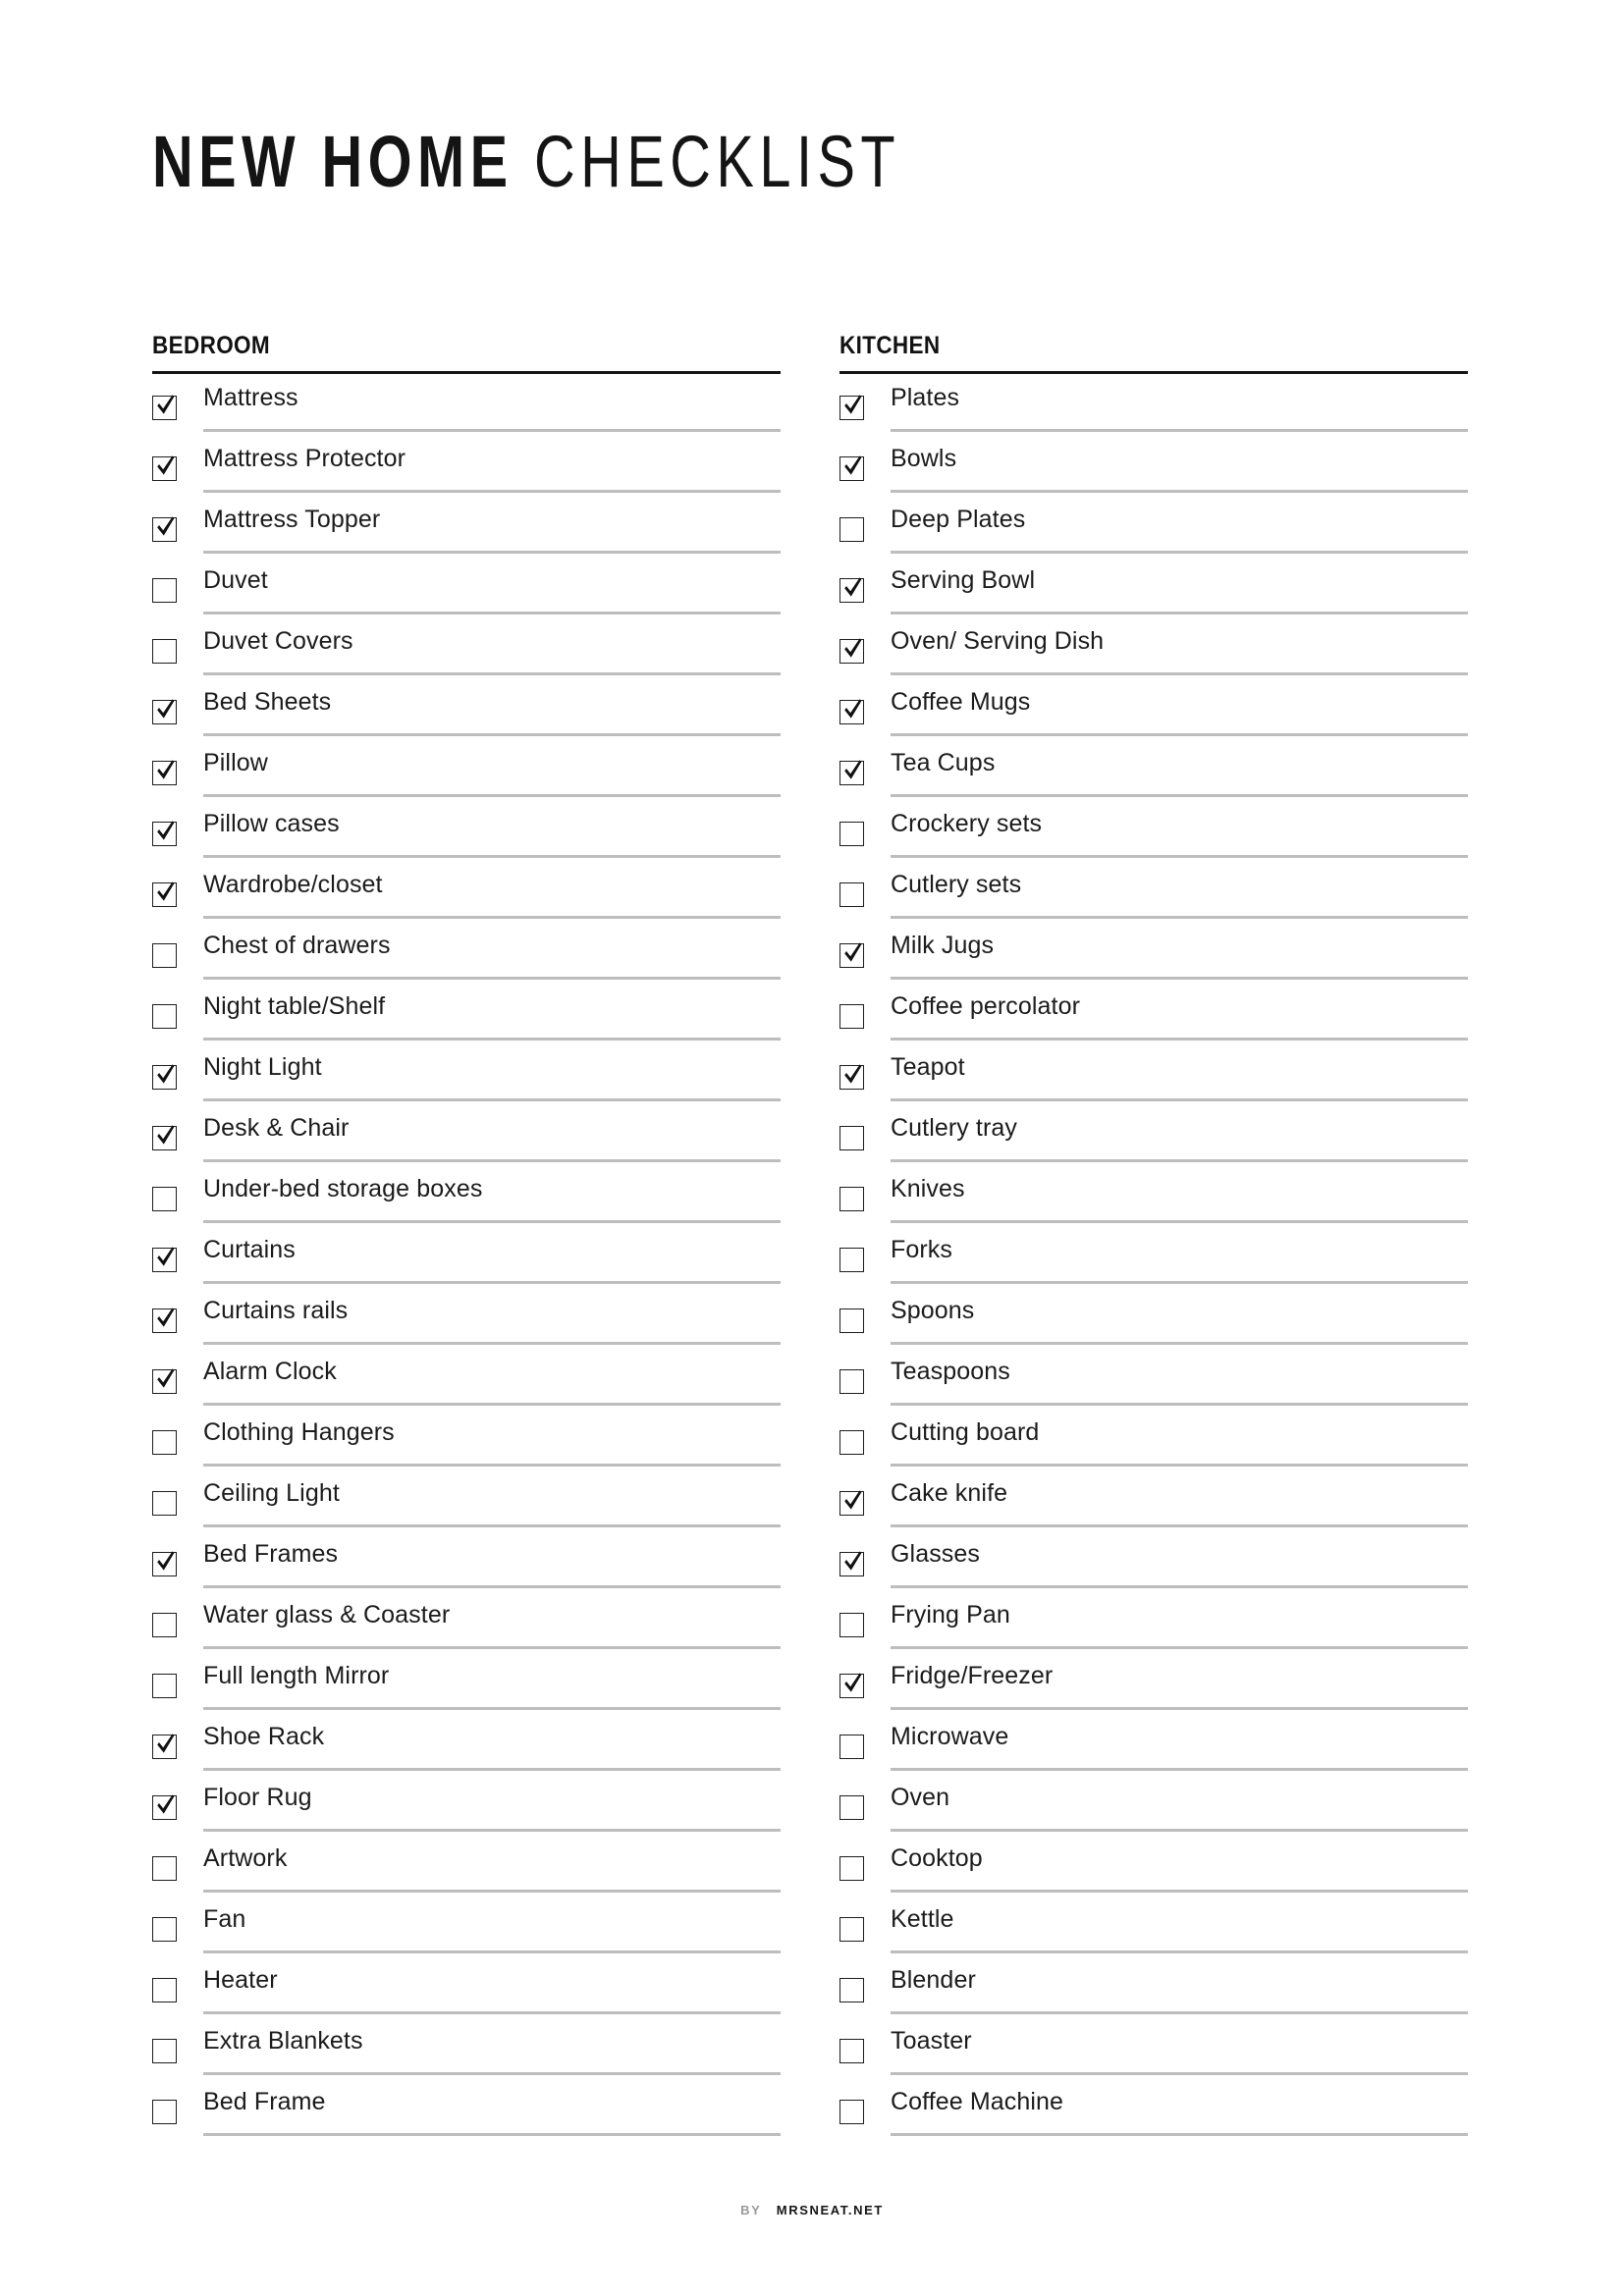  I want to click on item-cell: Bed Frame, so click(492, 2107).